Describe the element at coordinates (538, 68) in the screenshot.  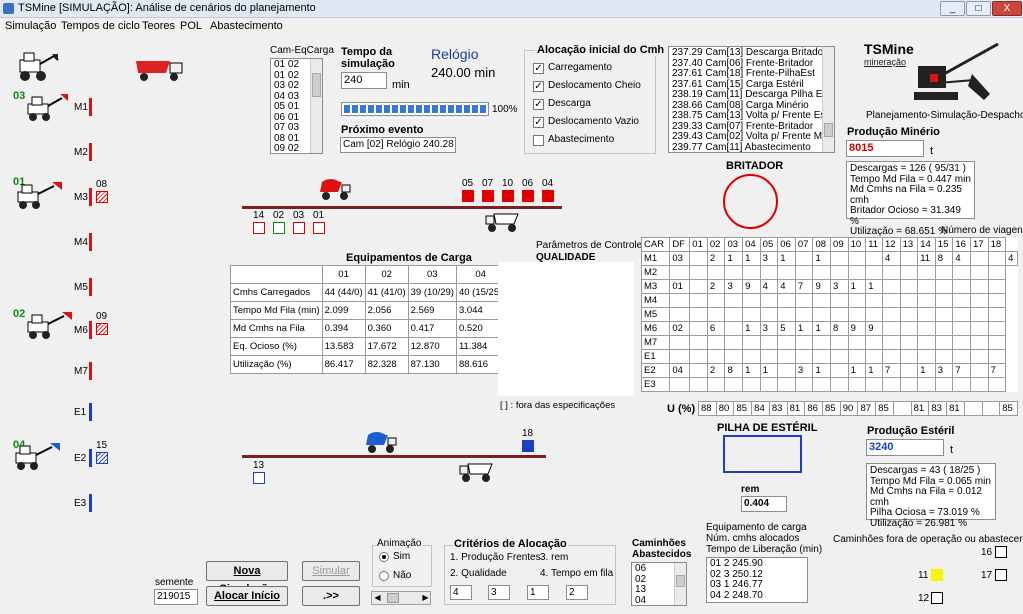
I see `checkbox-carregamento: ✓` at that location.